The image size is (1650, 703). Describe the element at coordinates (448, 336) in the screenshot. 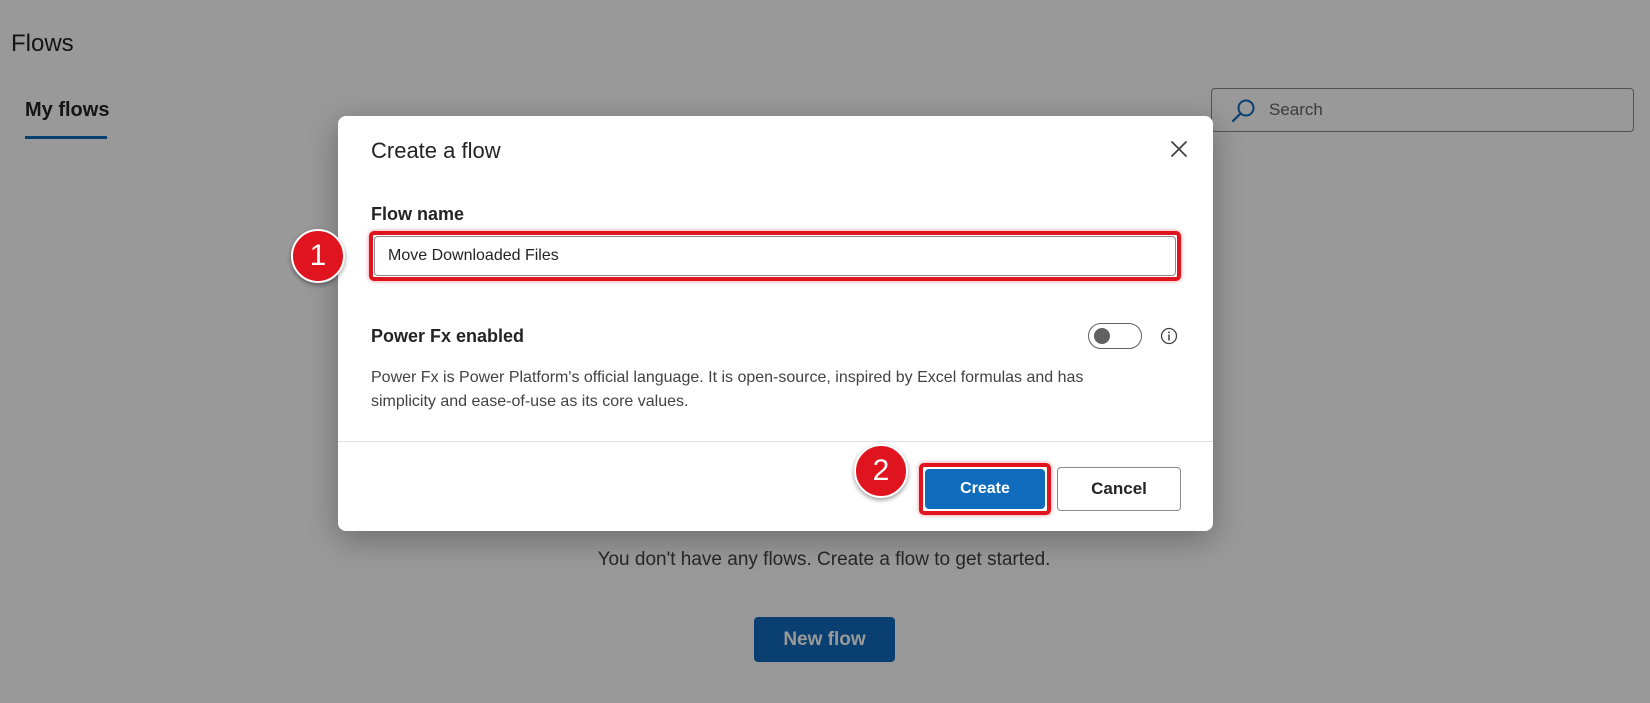

I see `power-fx-label: Power Fx enabled` at that location.